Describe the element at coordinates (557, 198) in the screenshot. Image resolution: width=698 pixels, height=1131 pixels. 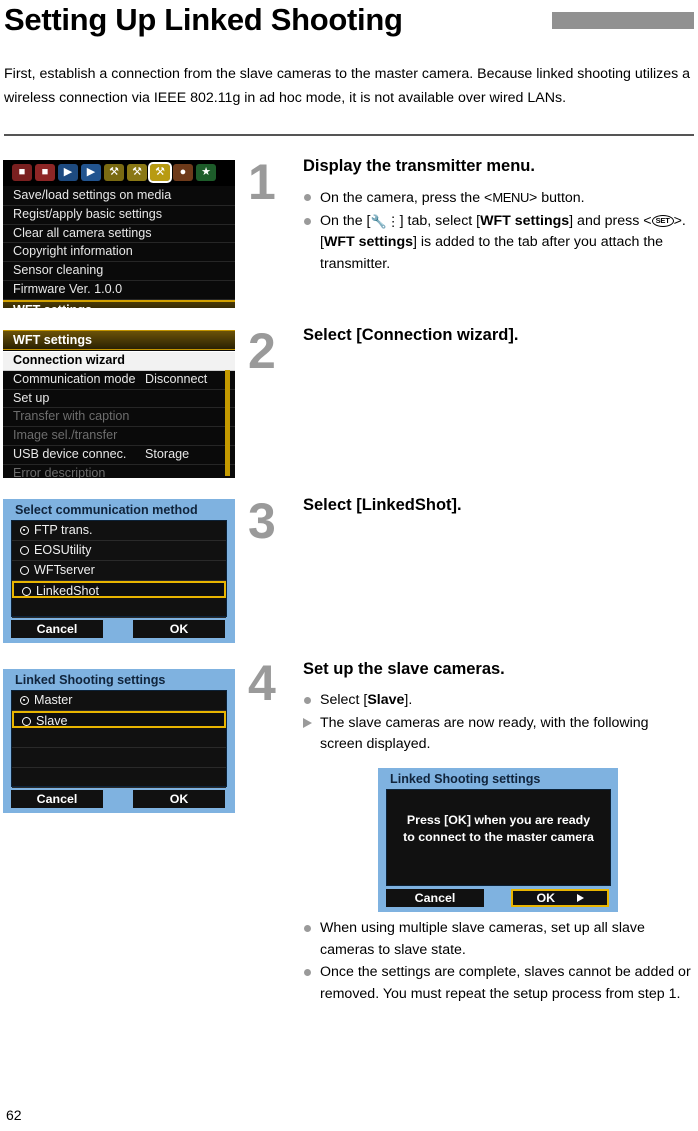
I see `s1-b1-post: > button.` at that location.